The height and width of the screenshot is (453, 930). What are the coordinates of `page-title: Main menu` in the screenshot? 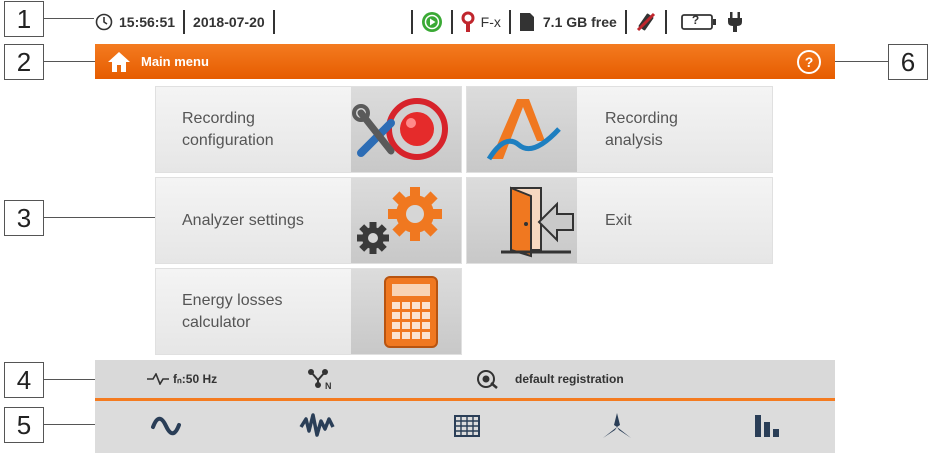 It's located at (175, 61).